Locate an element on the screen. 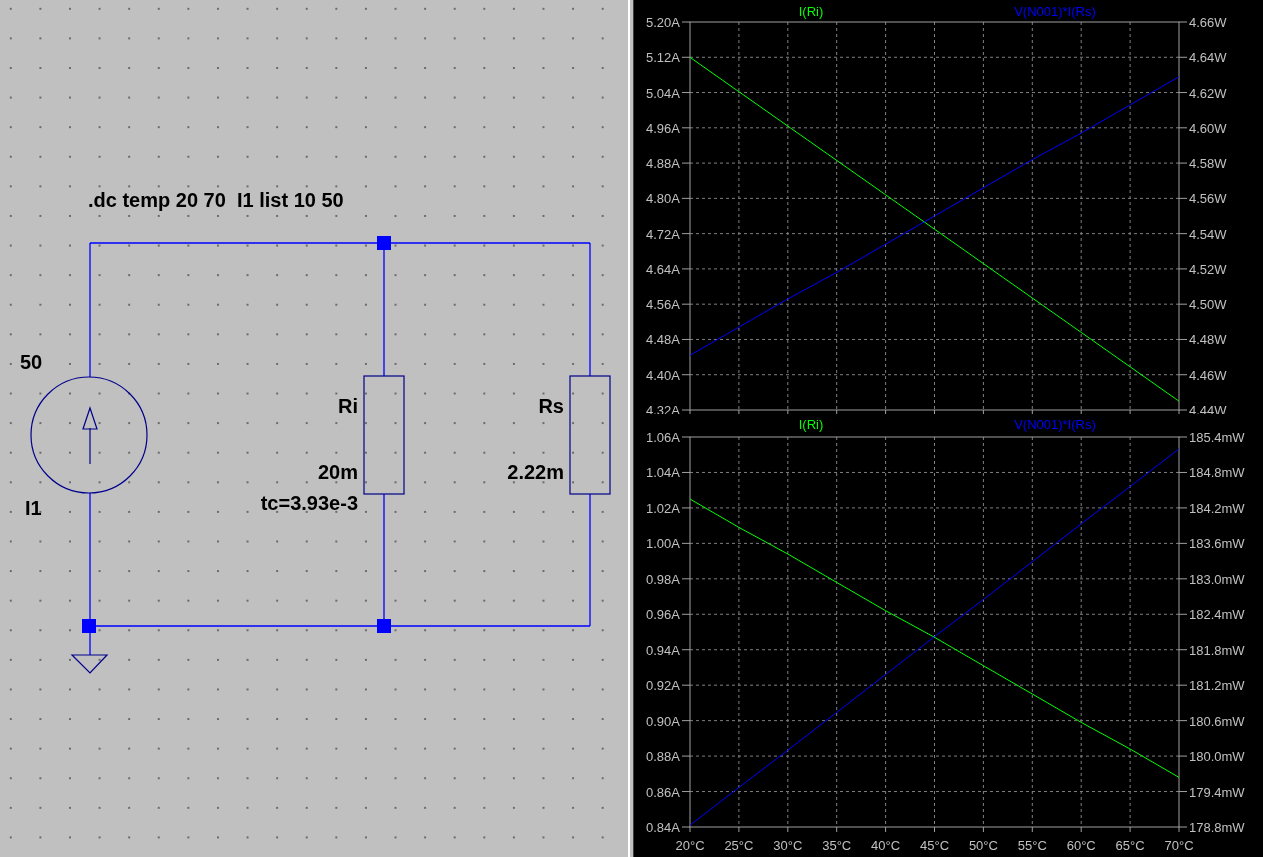  x-tick-label: 55°C is located at coordinates (1032, 845).